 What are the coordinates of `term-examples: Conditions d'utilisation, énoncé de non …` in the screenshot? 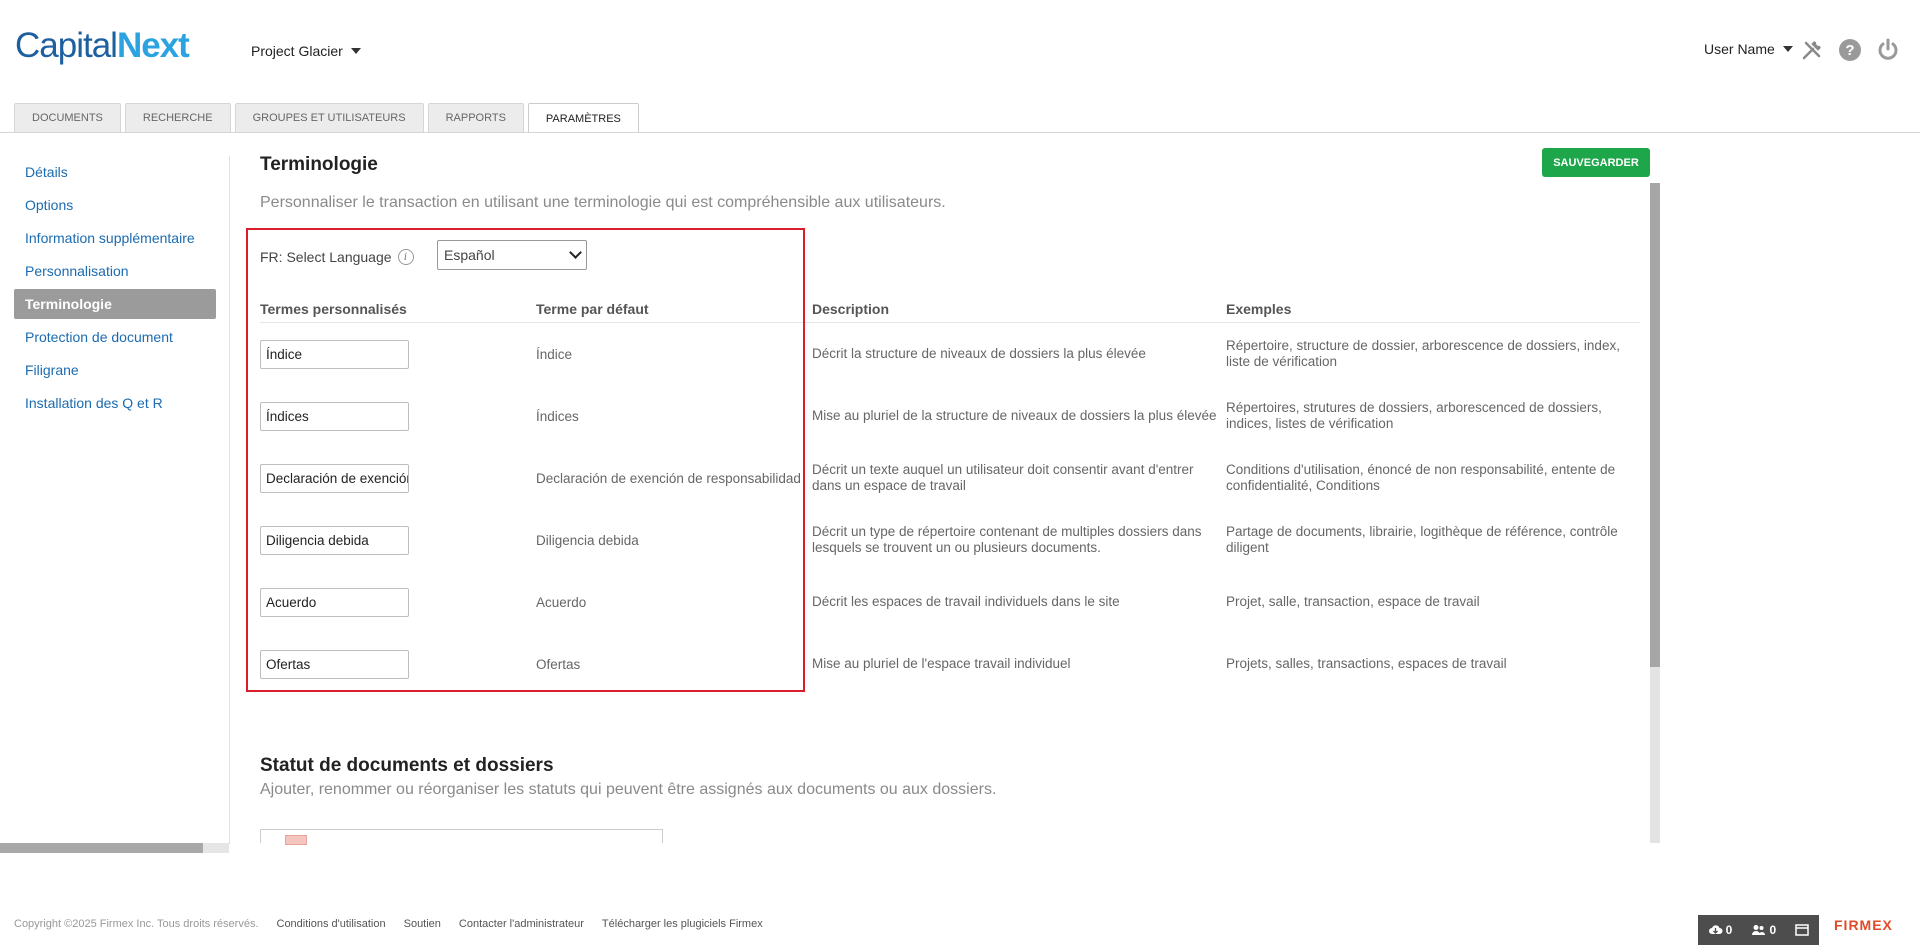 It's located at (1421, 477).